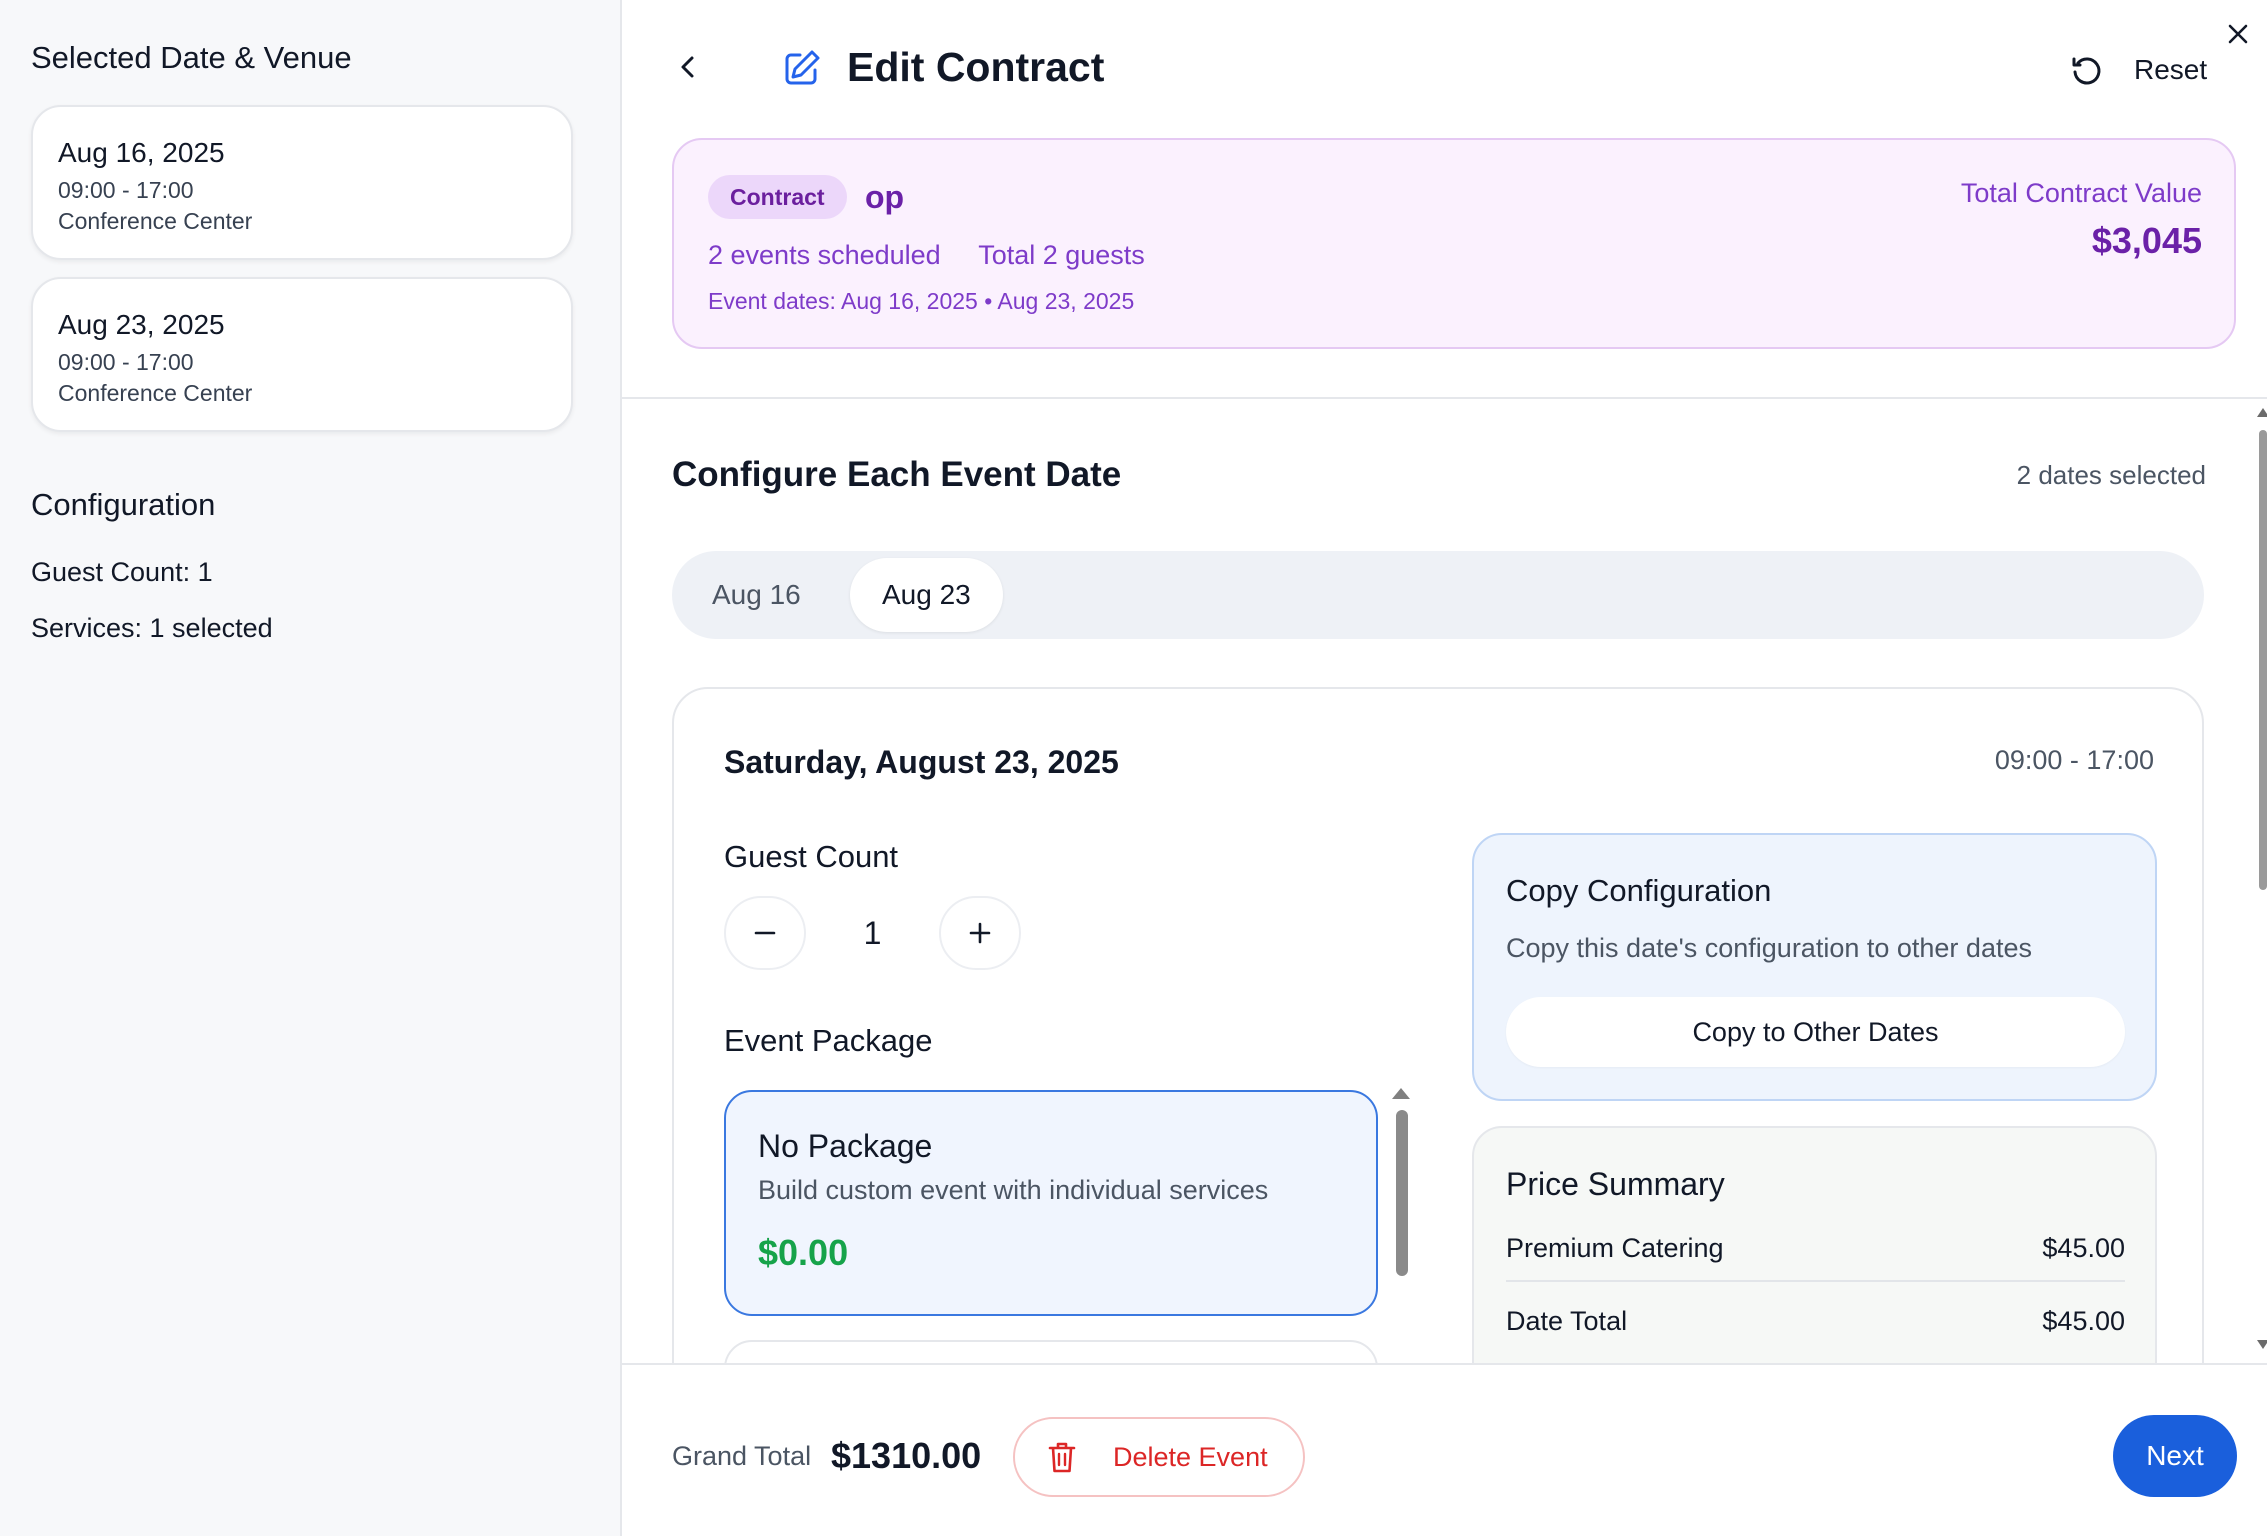 This screenshot has height=1536, width=2267. I want to click on guest-count-label: Guest Count, so click(811, 856).